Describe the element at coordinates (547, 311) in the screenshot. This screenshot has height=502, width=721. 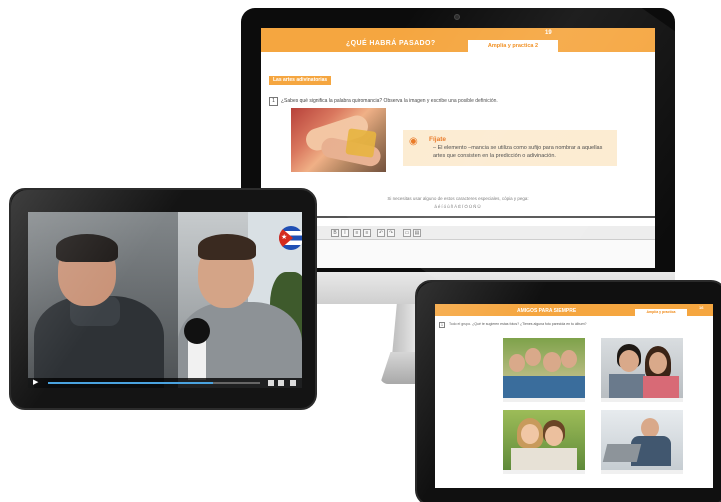
I see `page-title: AMIGOS PARA SIEMPRE` at that location.